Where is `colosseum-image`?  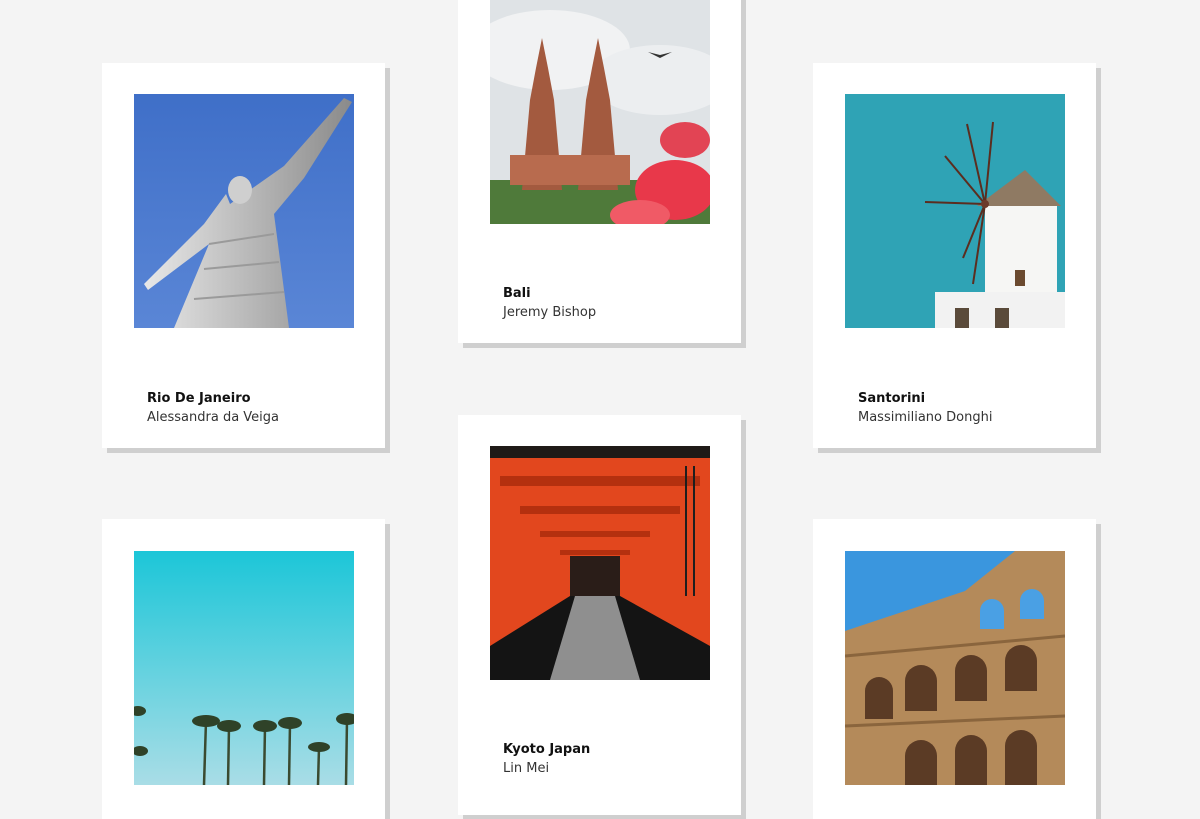 colosseum-image is located at coordinates (955, 668).